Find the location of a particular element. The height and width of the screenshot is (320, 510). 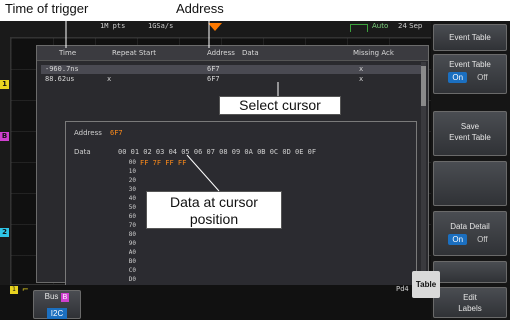

data-at-cursor-callout: Data at cursor position is located at coordinates (214, 210).